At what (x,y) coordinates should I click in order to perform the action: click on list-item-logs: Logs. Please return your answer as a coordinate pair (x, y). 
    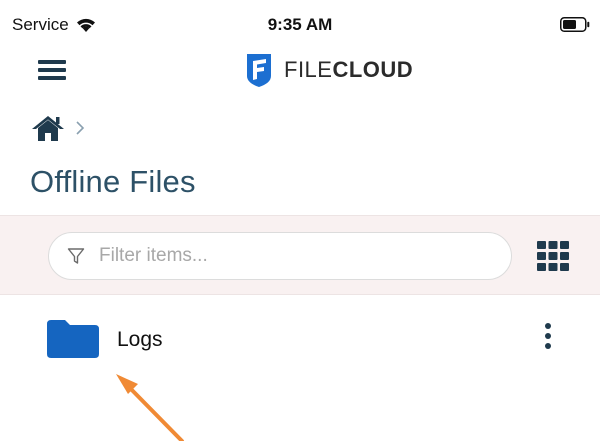
    Looking at the image, I should click on (300, 340).